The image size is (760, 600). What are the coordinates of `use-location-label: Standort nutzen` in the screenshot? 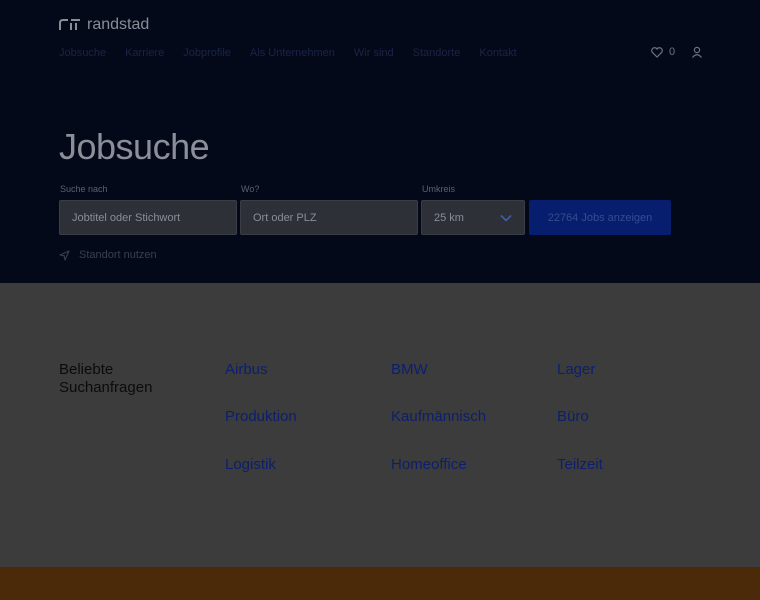 It's located at (118, 255).